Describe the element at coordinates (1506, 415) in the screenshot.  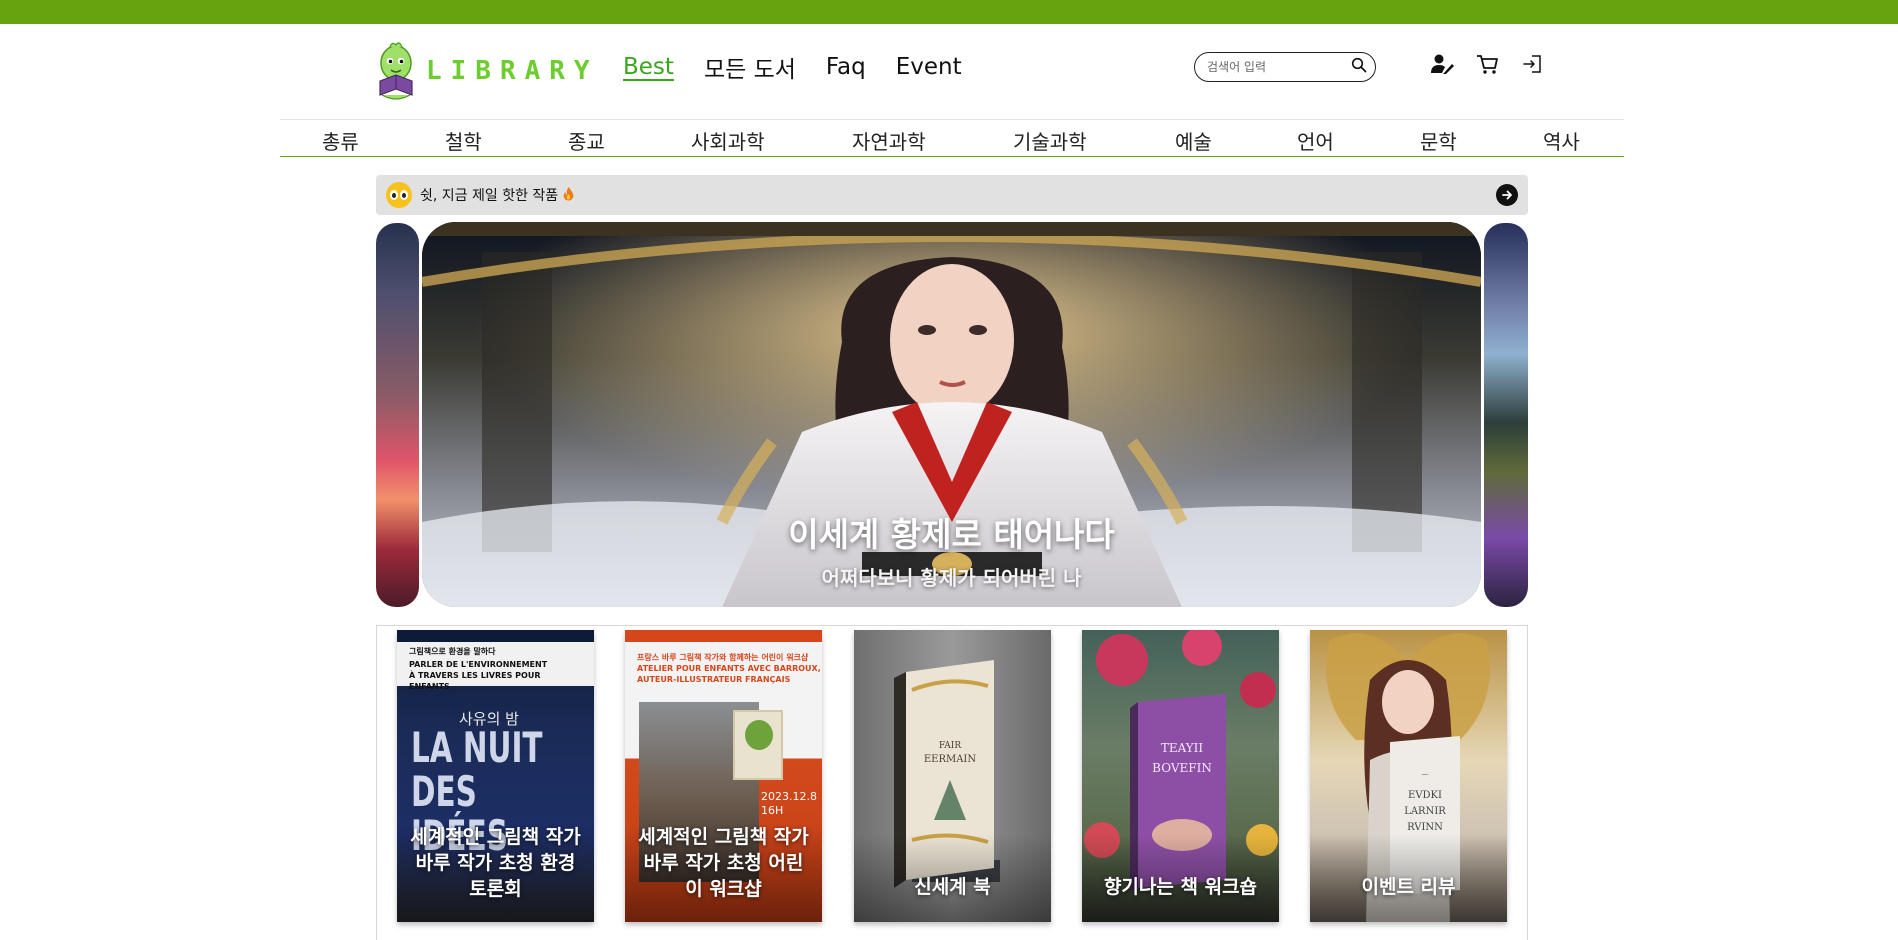
I see `carousel-next-slide` at that location.